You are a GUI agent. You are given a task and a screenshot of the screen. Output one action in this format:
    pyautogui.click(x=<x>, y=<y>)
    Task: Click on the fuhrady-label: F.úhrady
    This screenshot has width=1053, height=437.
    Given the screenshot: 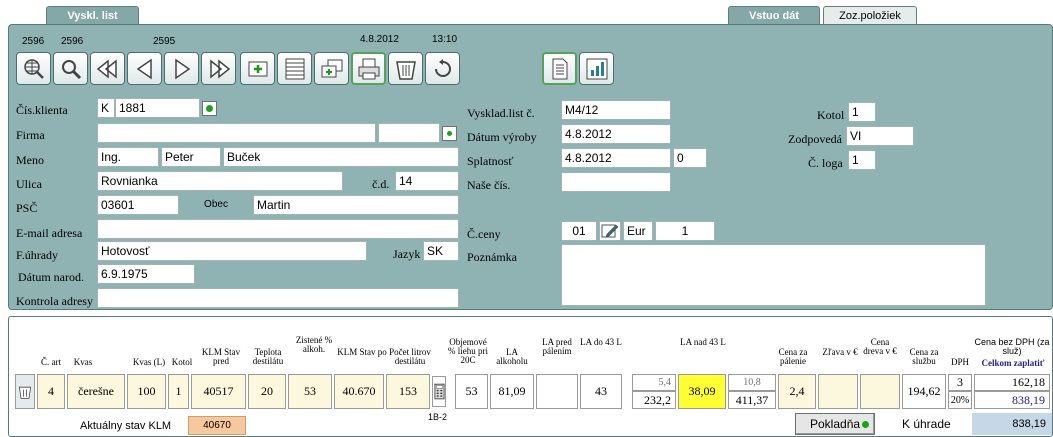 What is the action you would take?
    pyautogui.click(x=37, y=255)
    